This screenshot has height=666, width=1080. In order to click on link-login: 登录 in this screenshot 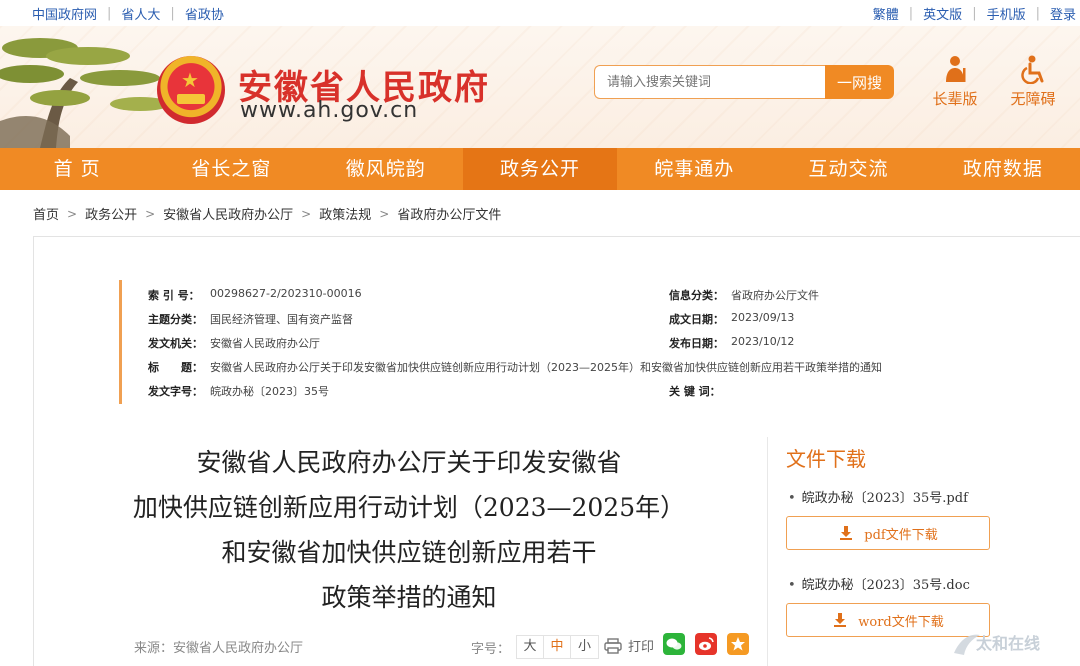, I will do `click(1063, 13)`.